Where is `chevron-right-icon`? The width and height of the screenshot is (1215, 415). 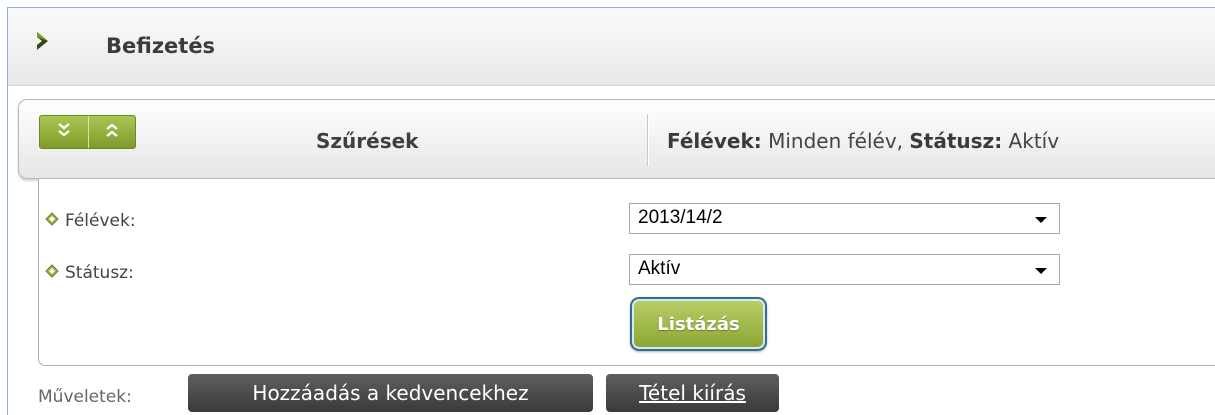
chevron-right-icon is located at coordinates (43, 43).